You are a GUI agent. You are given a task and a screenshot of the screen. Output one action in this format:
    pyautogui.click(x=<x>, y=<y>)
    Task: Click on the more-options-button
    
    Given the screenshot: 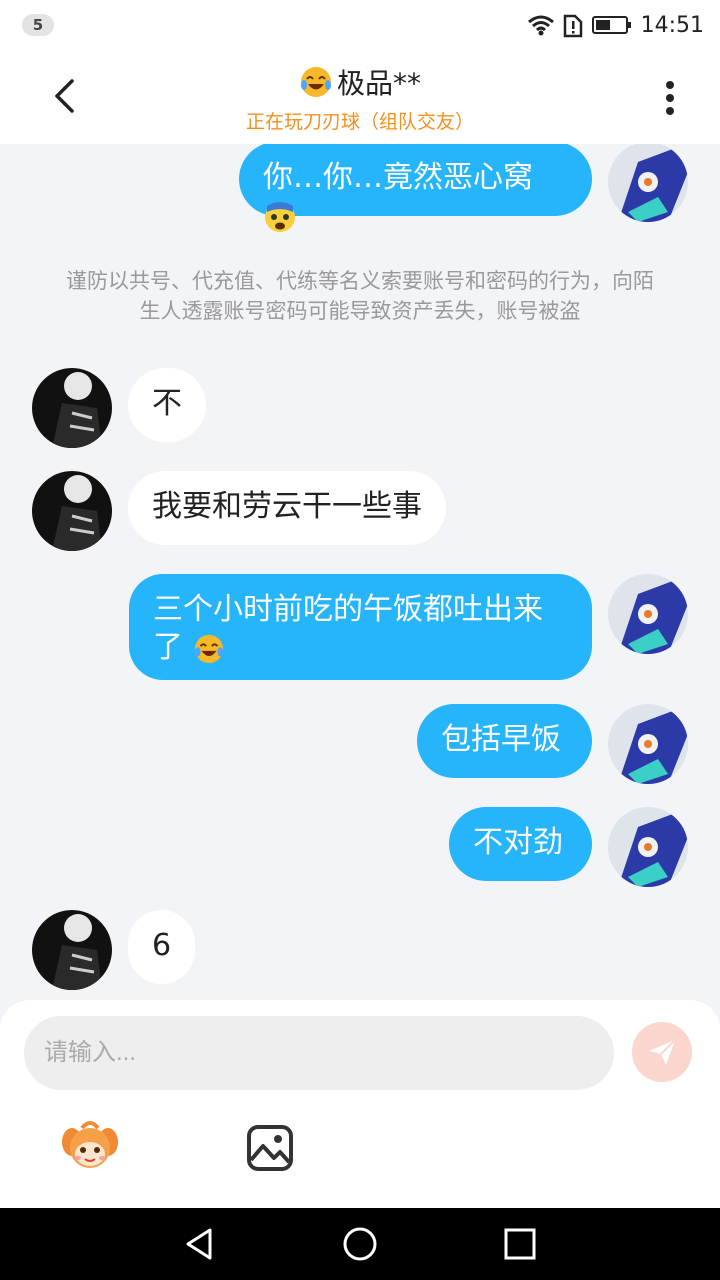 What is the action you would take?
    pyautogui.click(x=670, y=98)
    